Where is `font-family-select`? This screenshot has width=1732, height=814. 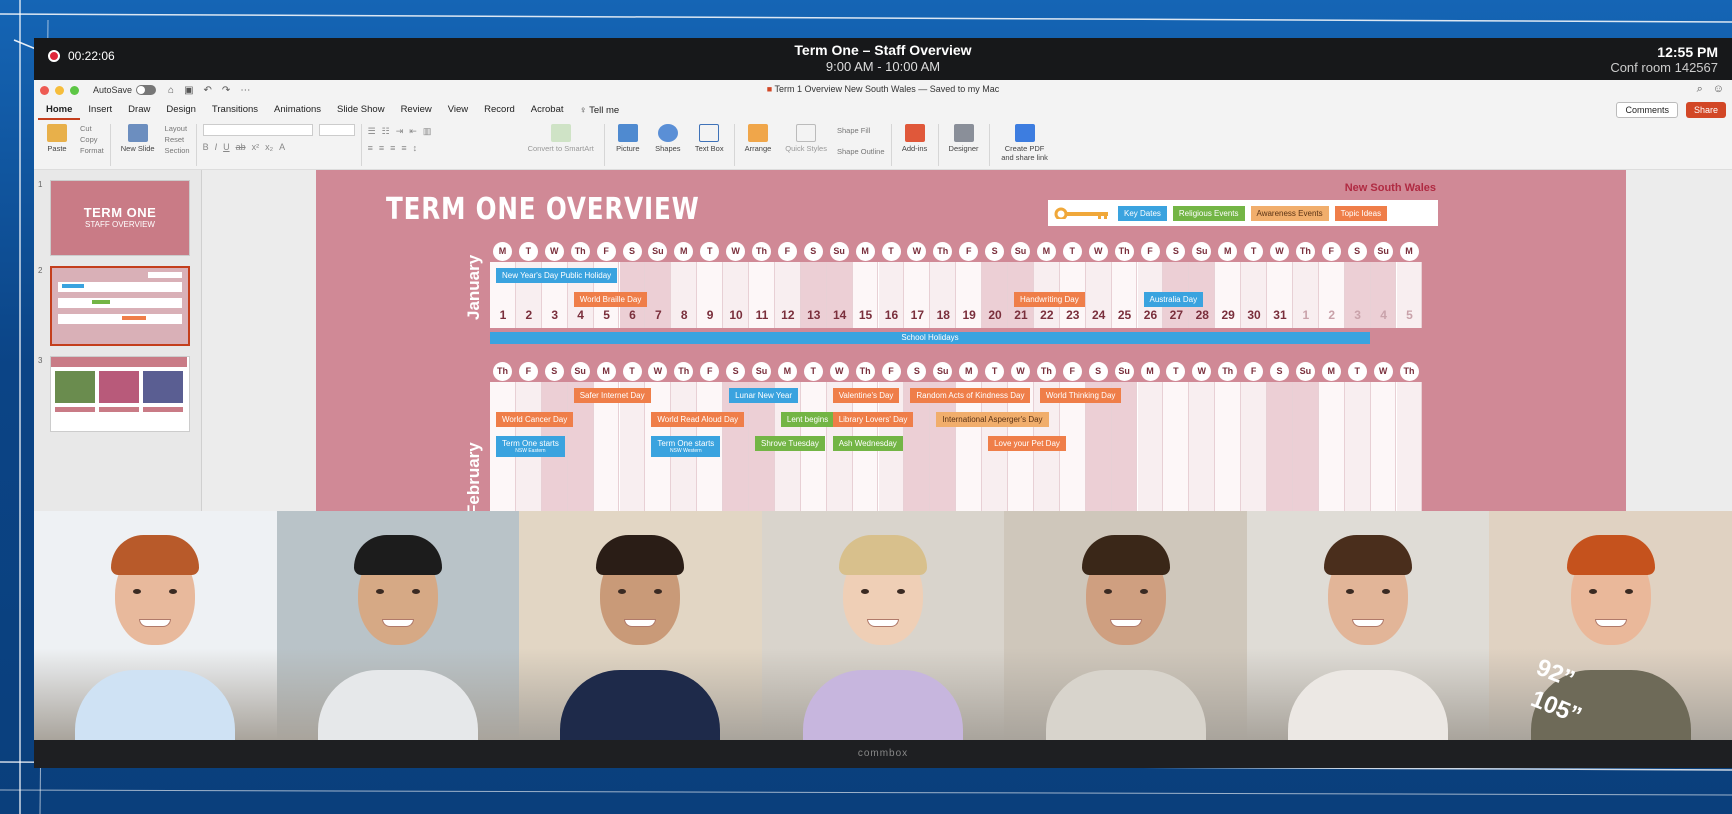
font-family-select is located at coordinates (257, 130).